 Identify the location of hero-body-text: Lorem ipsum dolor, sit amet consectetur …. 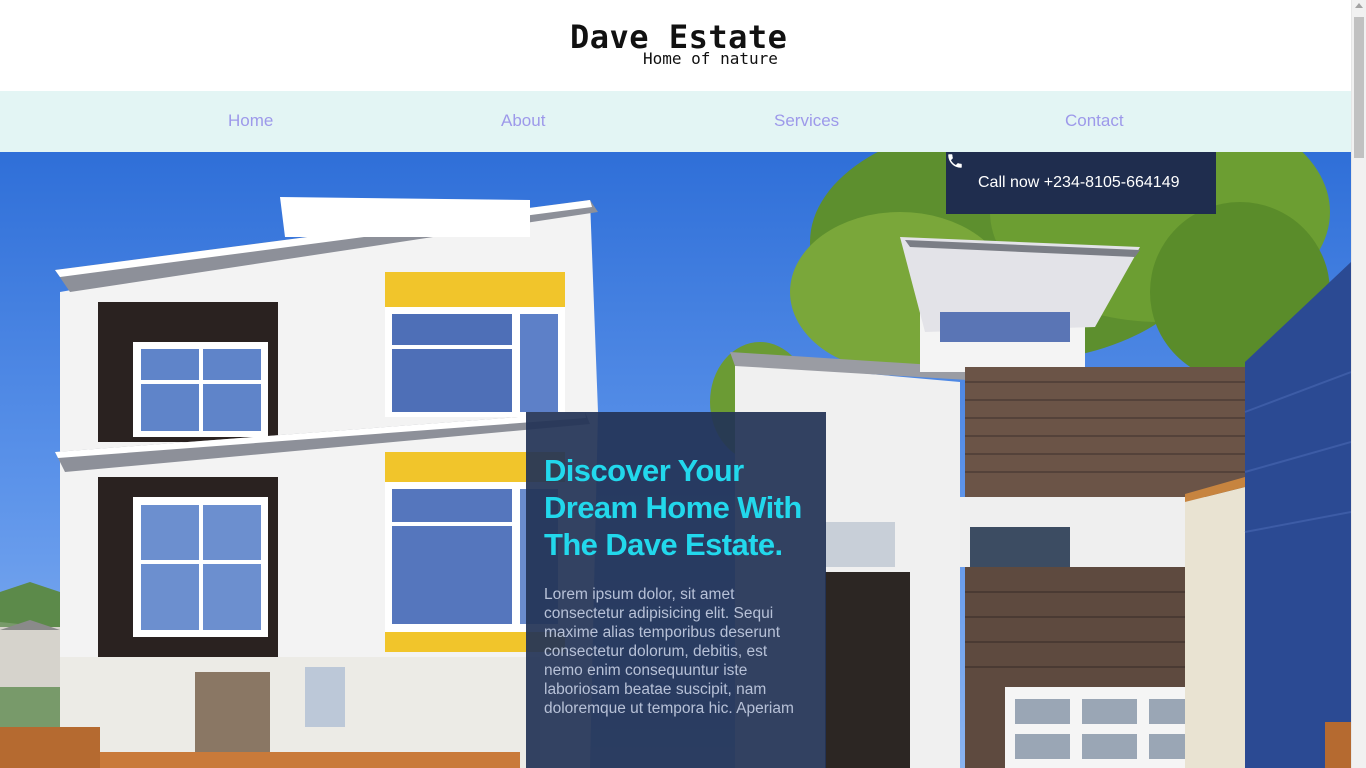
(669, 651).